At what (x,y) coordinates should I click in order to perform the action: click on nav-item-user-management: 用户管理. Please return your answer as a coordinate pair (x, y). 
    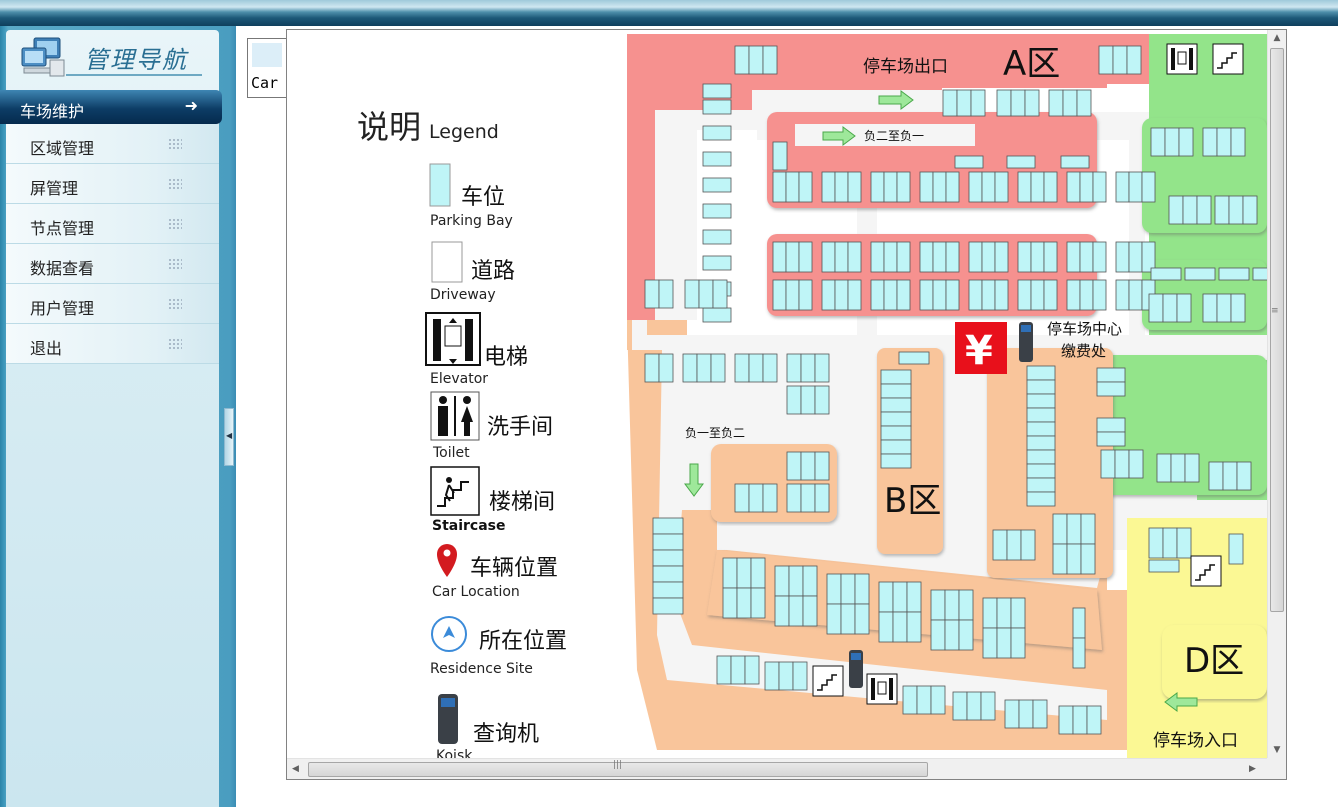
    Looking at the image, I should click on (112, 304).